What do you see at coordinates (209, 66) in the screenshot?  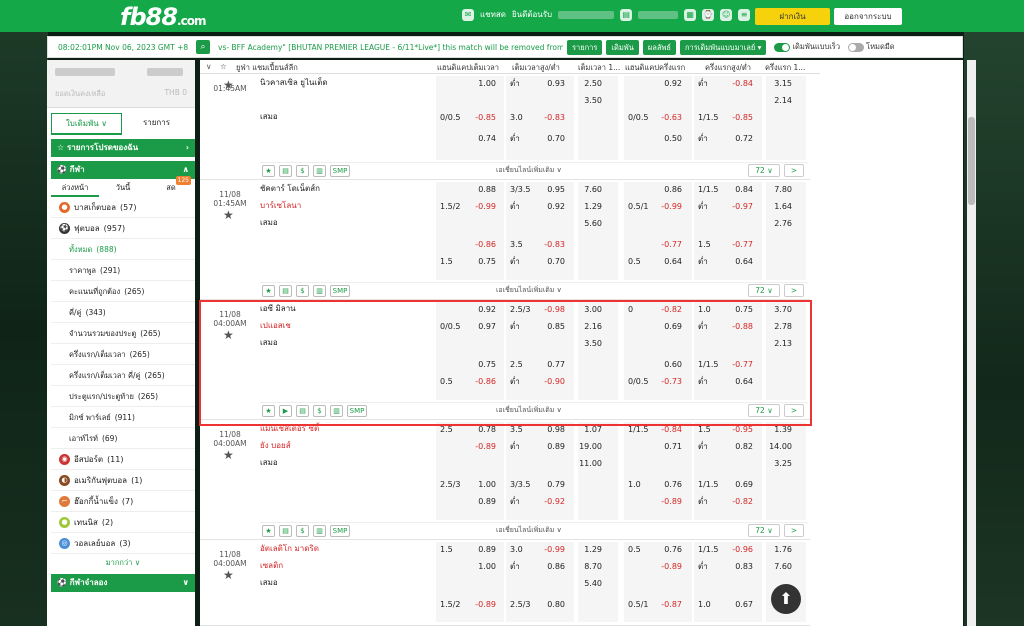 I see `collapse-icon: ∨` at bounding box center [209, 66].